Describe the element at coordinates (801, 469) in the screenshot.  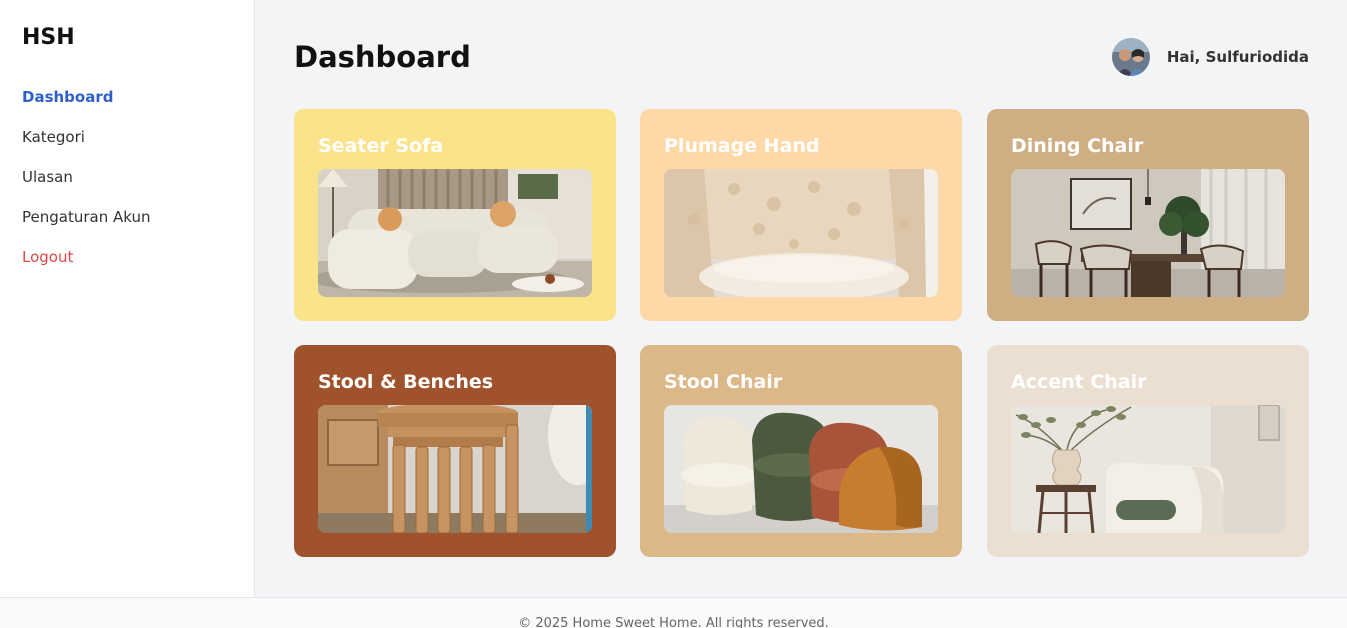
I see `category-image-velvet-chairs` at that location.